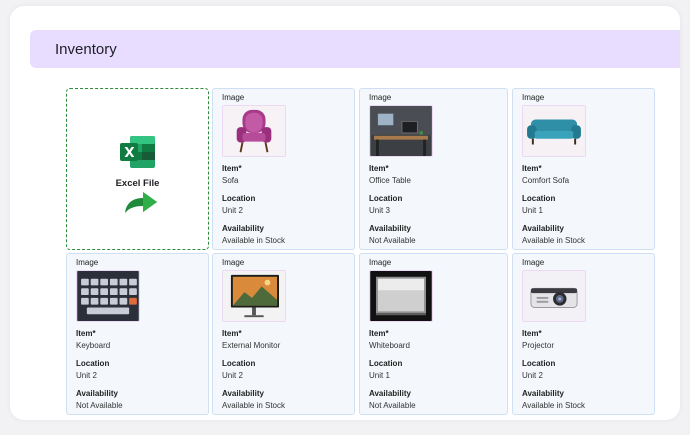 This screenshot has height=435, width=690. What do you see at coordinates (355, 49) in the screenshot?
I see `inventory-header: Inventory` at bounding box center [355, 49].